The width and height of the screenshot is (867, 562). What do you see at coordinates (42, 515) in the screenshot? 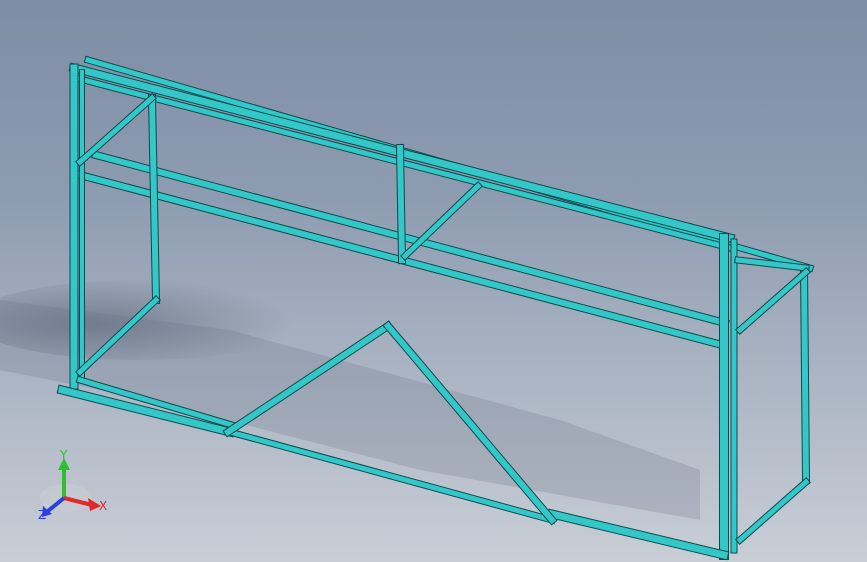
I see `z-axis-label: Z` at bounding box center [42, 515].